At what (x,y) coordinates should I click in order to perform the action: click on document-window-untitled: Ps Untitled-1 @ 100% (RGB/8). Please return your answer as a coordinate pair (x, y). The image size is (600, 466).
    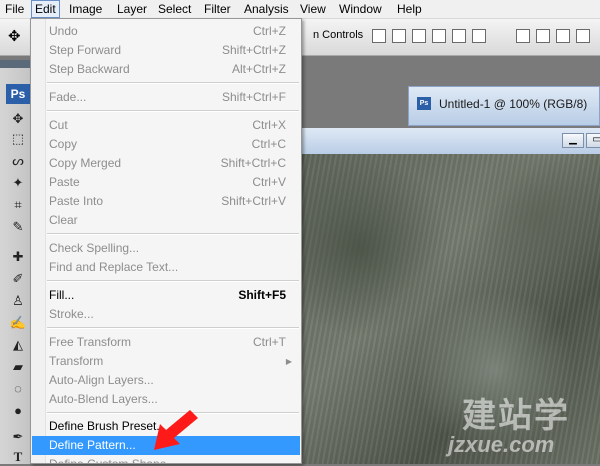
    Looking at the image, I should click on (504, 106).